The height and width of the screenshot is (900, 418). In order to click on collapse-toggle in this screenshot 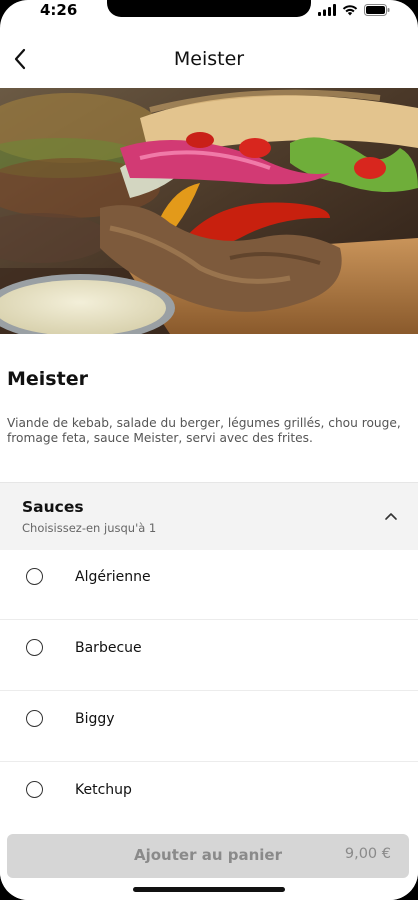, I will do `click(391, 516)`.